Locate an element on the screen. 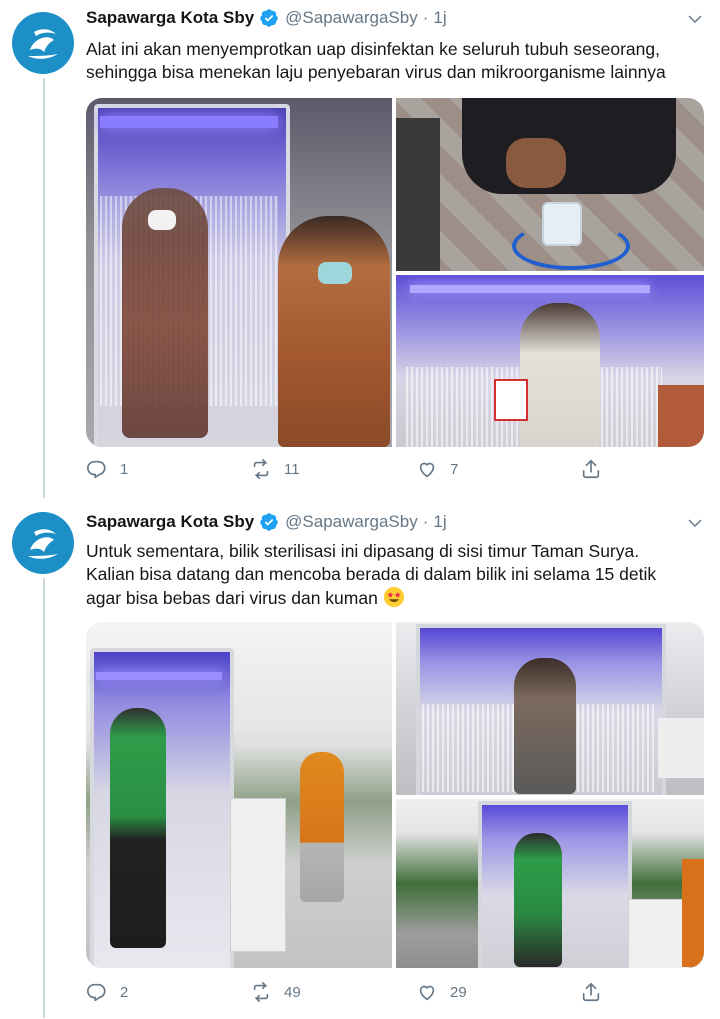 The image size is (720, 1019). wooden-panel is located at coordinates (681, 416).